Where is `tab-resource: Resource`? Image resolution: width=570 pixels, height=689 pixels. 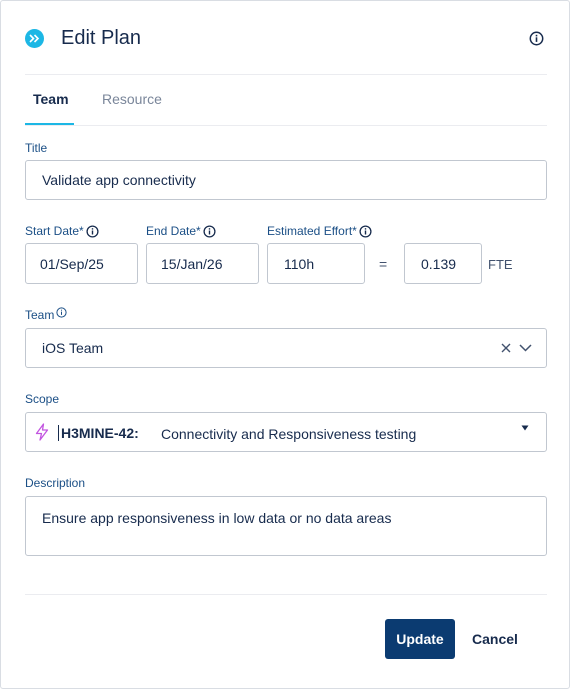
tab-resource: Resource is located at coordinates (132, 99).